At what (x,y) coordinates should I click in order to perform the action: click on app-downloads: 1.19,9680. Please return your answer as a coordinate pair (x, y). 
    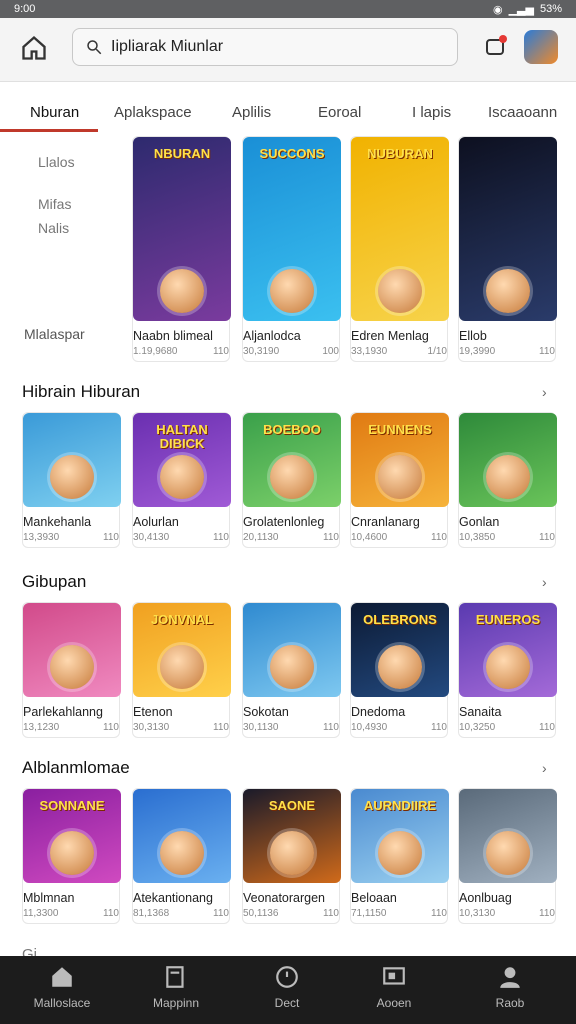
    Looking at the image, I should click on (155, 351).